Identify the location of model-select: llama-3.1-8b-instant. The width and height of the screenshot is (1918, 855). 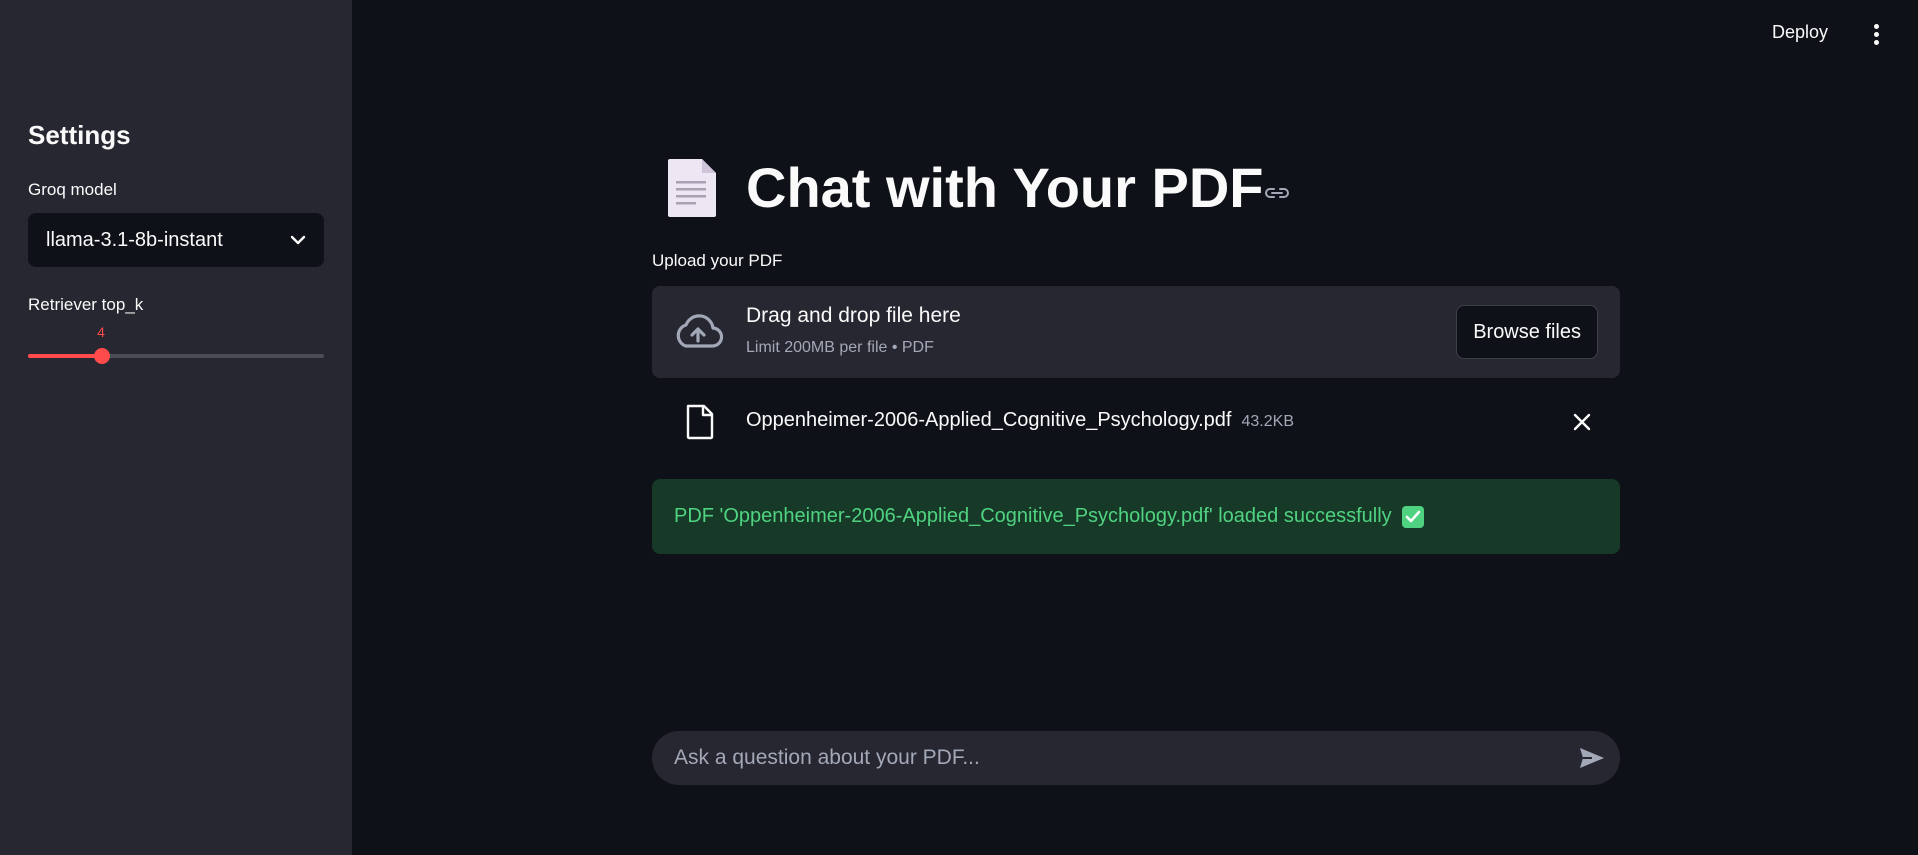
(176, 240).